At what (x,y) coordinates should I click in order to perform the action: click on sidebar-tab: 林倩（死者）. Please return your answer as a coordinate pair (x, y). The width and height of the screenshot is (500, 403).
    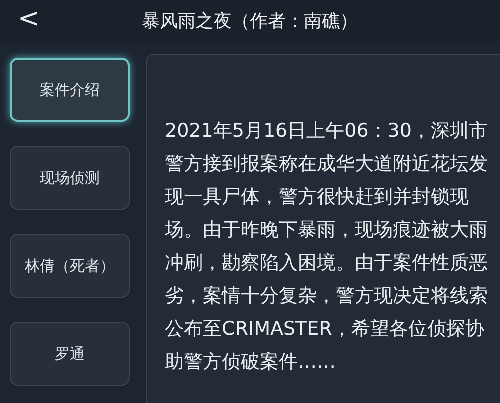
    Looking at the image, I should click on (70, 266).